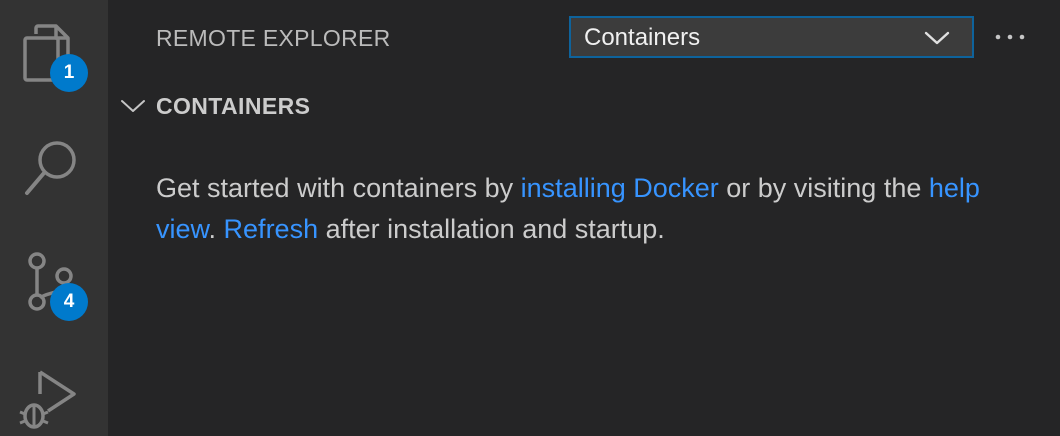  I want to click on containers-section-header: CONTAINERS, so click(584, 107).